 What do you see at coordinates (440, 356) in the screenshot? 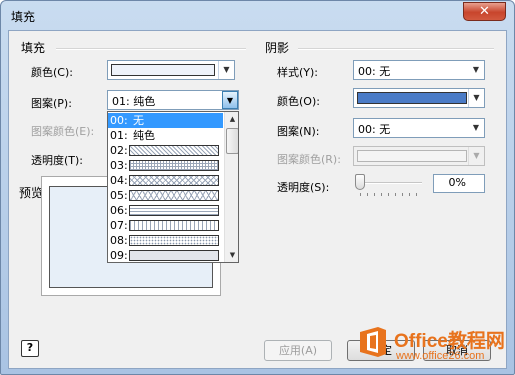
I see `watermark-site: www.office26.com` at bounding box center [440, 356].